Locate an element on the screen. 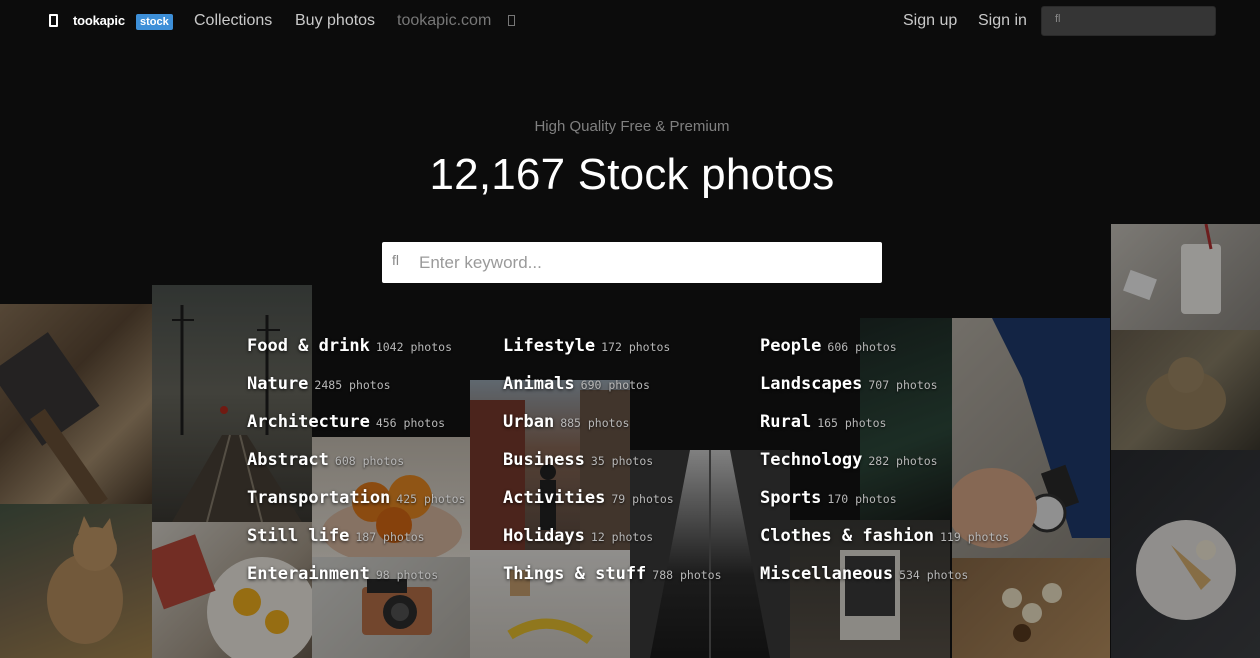 The image size is (1260, 658). category-food-drink: Food & drink 1042 photos is located at coordinates (349, 346).